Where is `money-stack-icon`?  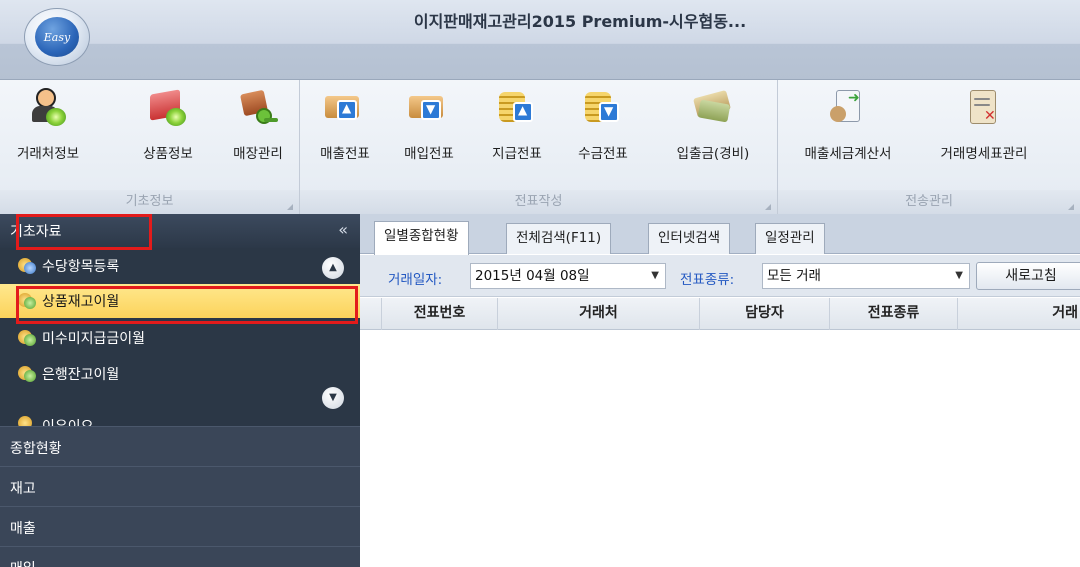
money-stack-icon is located at coordinates (712, 108).